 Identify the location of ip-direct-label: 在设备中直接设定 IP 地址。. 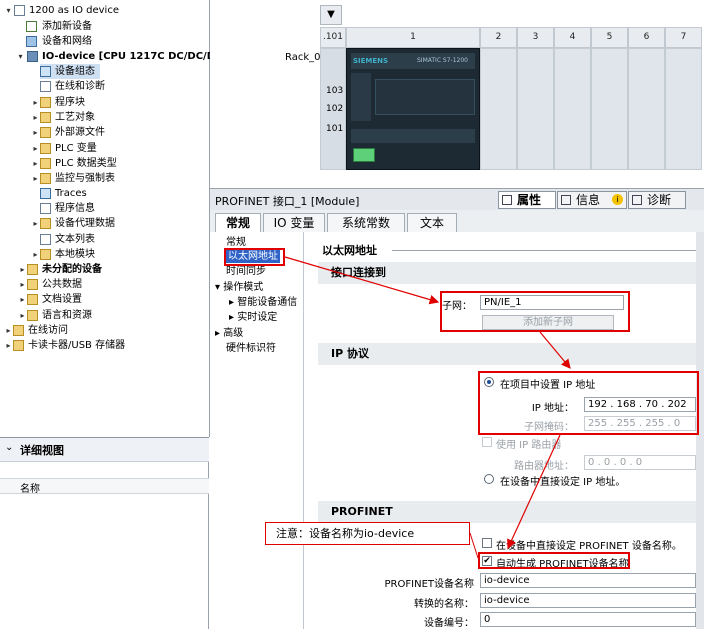
(563, 482).